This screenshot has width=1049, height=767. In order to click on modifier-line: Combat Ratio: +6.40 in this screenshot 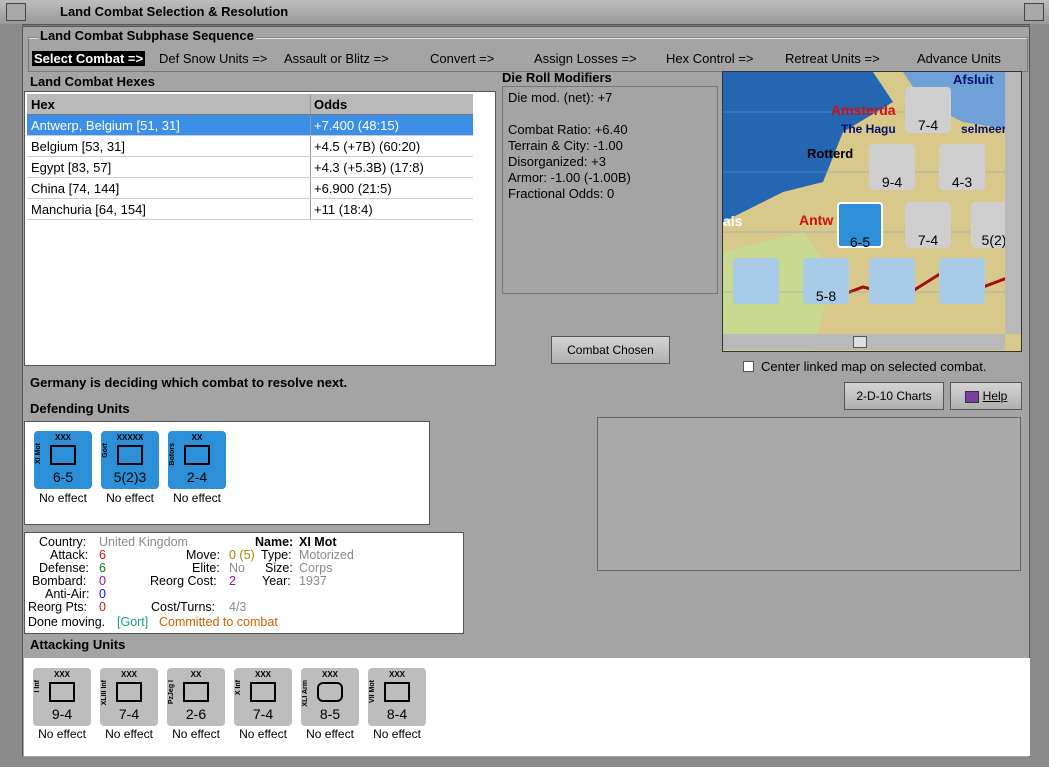, I will do `click(568, 129)`.